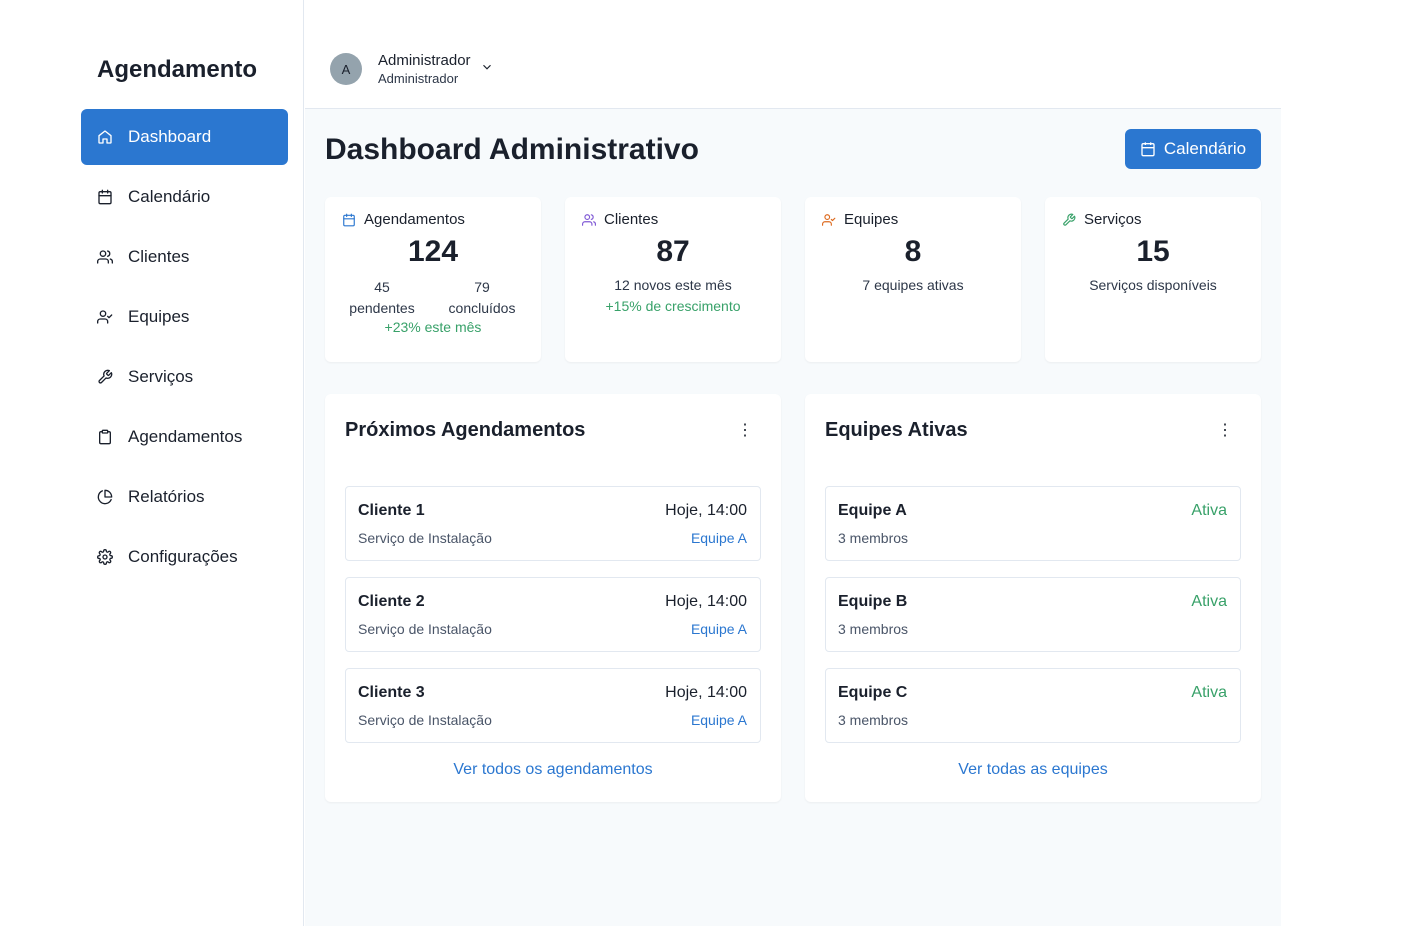 Image resolution: width=1401 pixels, height=926 pixels. What do you see at coordinates (105, 557) in the screenshot?
I see `gear-icon` at bounding box center [105, 557].